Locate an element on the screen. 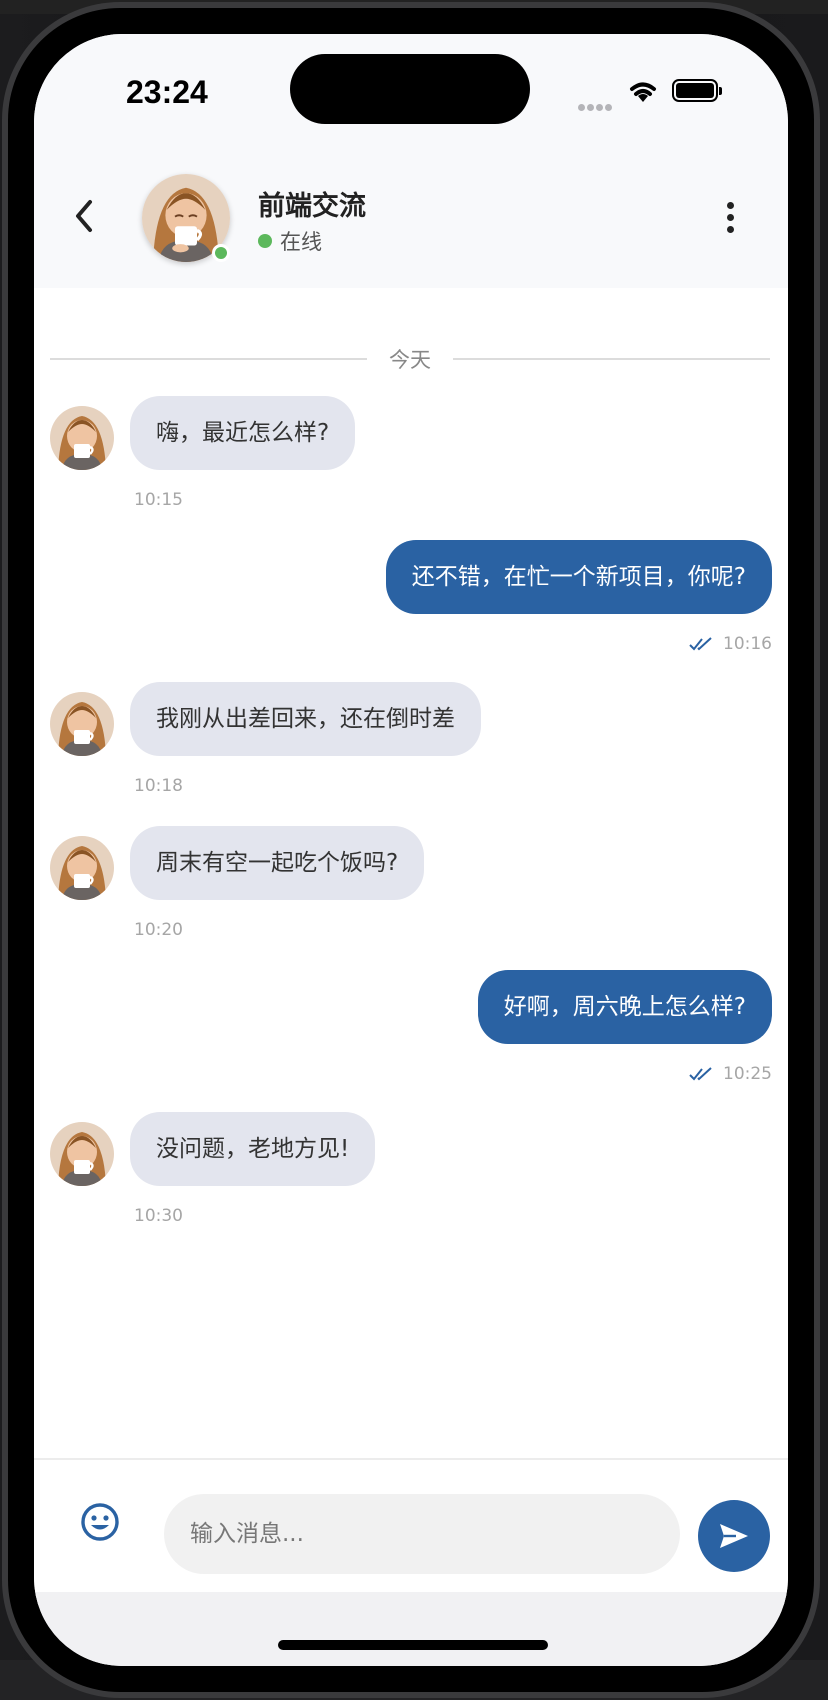 Image resolution: width=828 pixels, height=1700 pixels. message-time: 10:18 is located at coordinates (158, 786).